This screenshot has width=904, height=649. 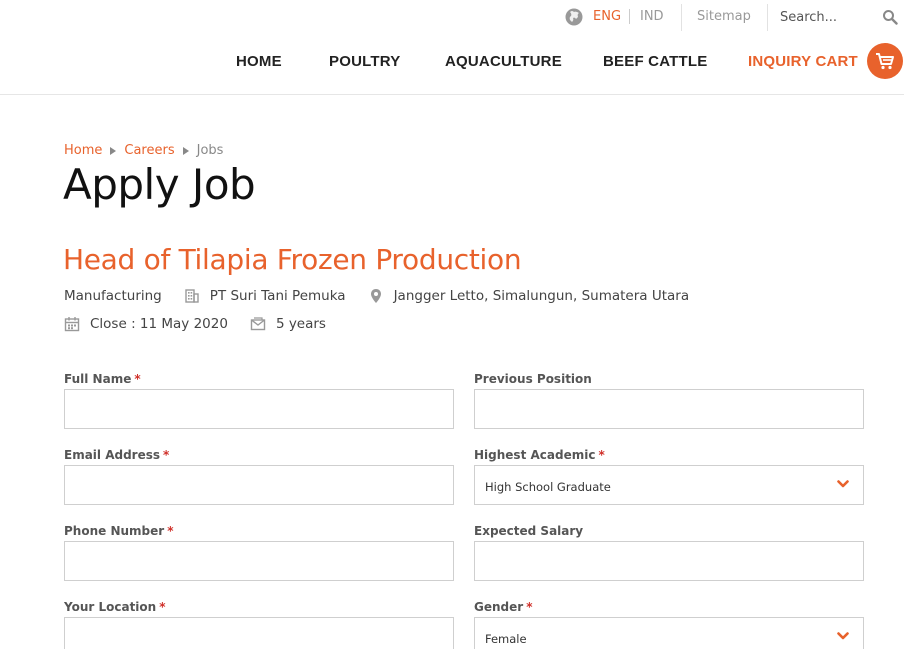 I want to click on expected-salary-input, so click(x=669, y=561).